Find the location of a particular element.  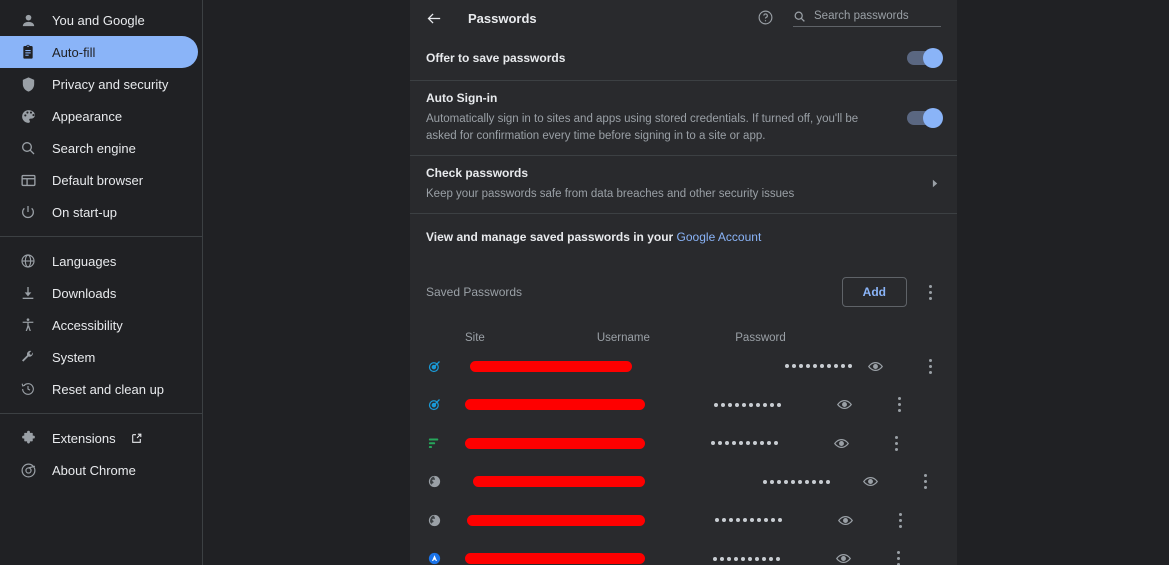

sidebar-item-default-browser: Default browser is located at coordinates (101, 180).